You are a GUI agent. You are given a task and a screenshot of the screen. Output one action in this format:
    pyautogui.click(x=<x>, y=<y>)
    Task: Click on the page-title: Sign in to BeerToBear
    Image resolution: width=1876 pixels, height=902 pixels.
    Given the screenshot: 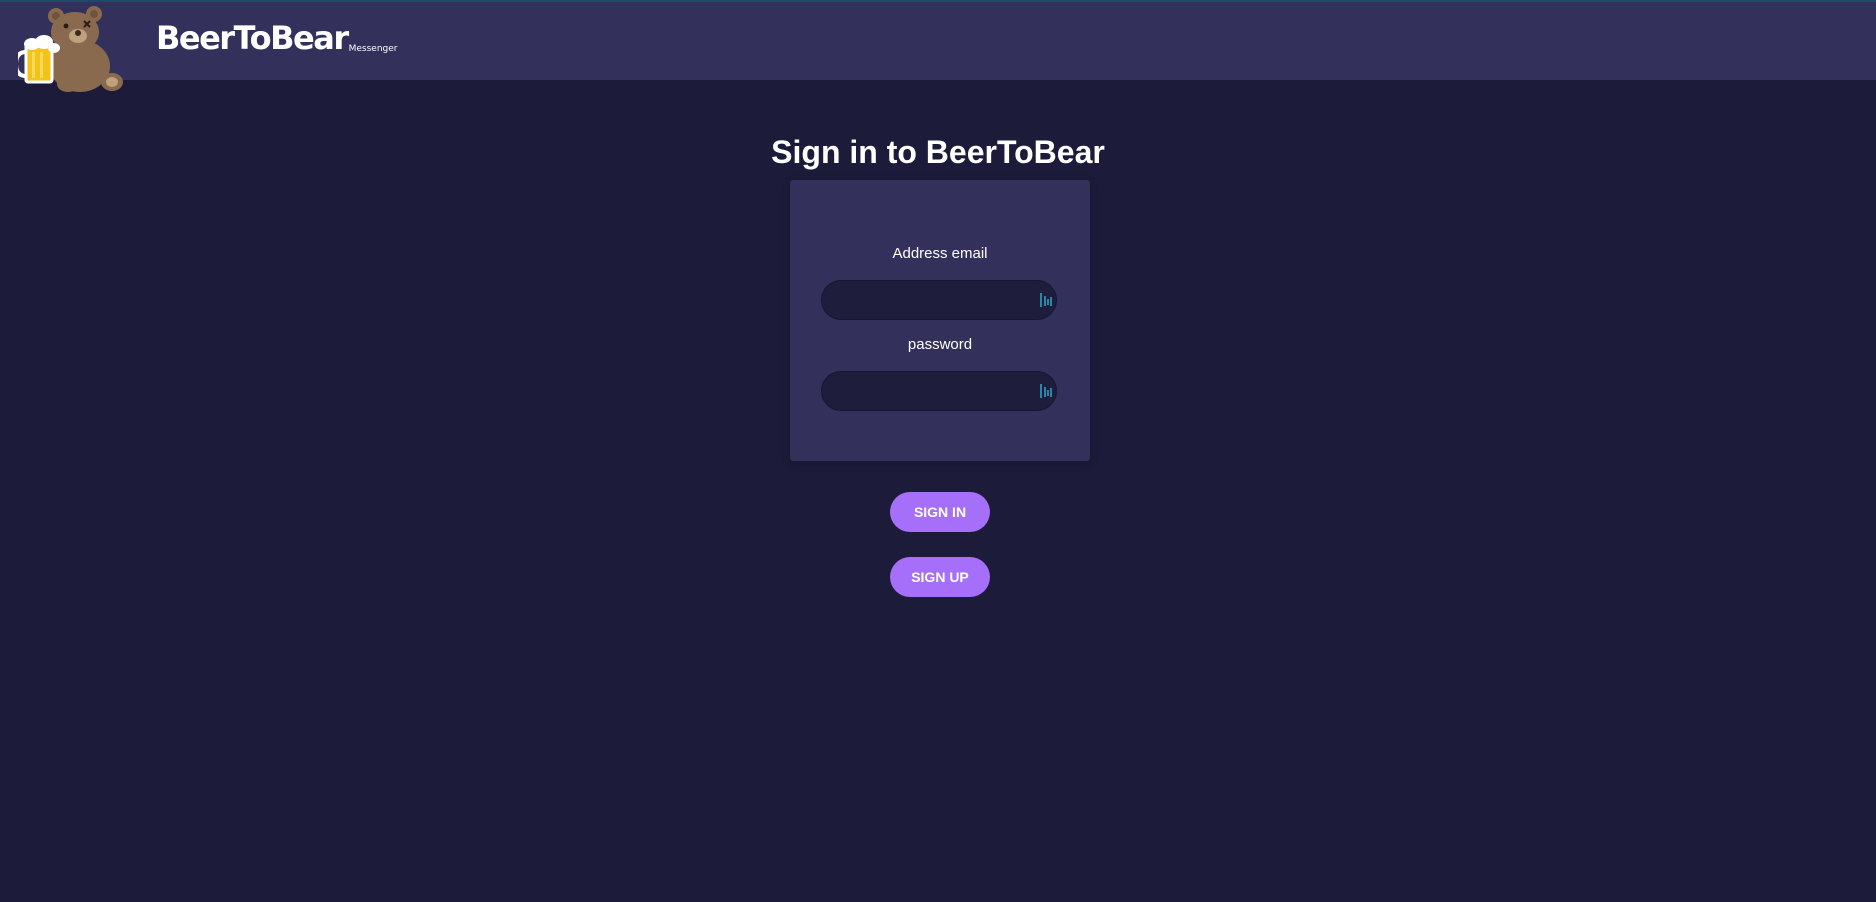 What is the action you would take?
    pyautogui.click(x=938, y=152)
    